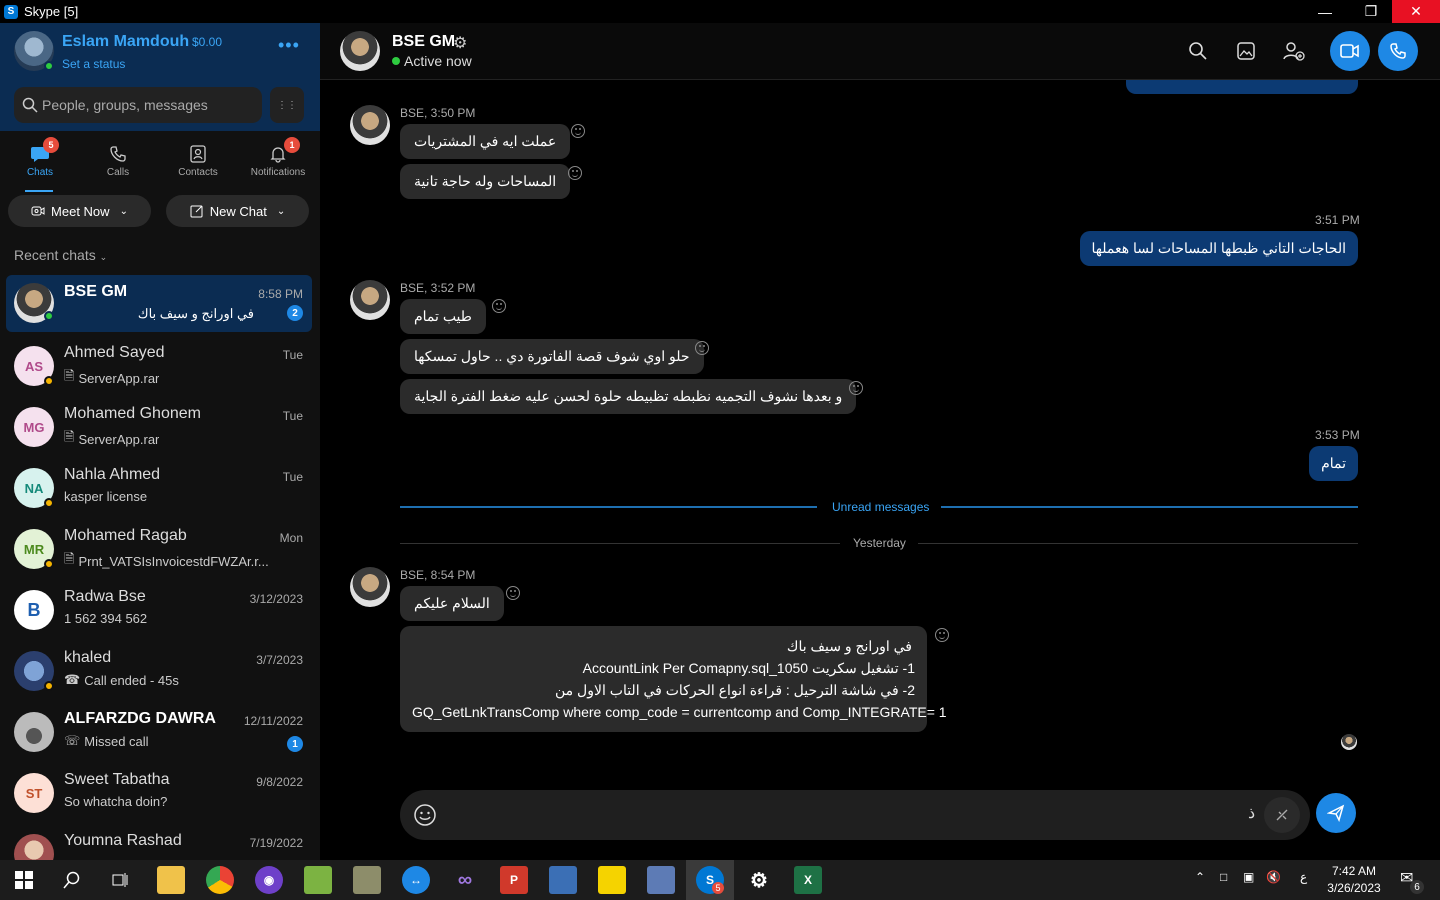 Image resolution: width=1440 pixels, height=900 pixels. Describe the element at coordinates (318, 880) in the screenshot. I see `notepad-icon` at that location.